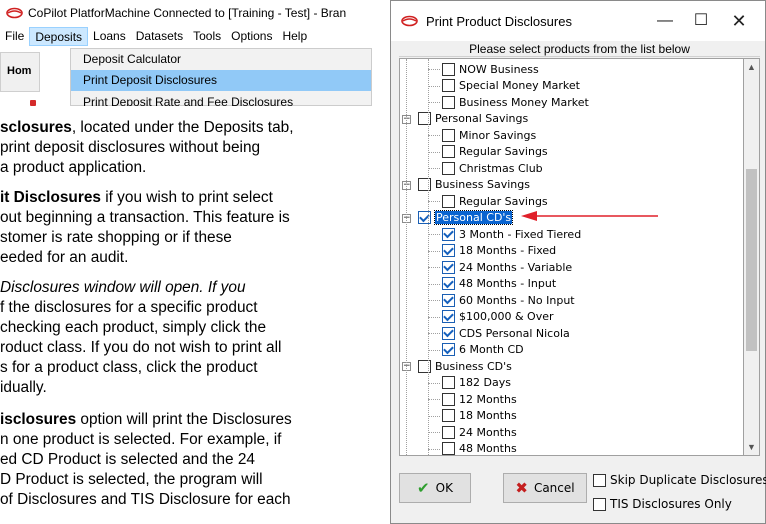 The width and height of the screenshot is (766, 524). I want to click on tree-label: 12 Months, so click(488, 399).